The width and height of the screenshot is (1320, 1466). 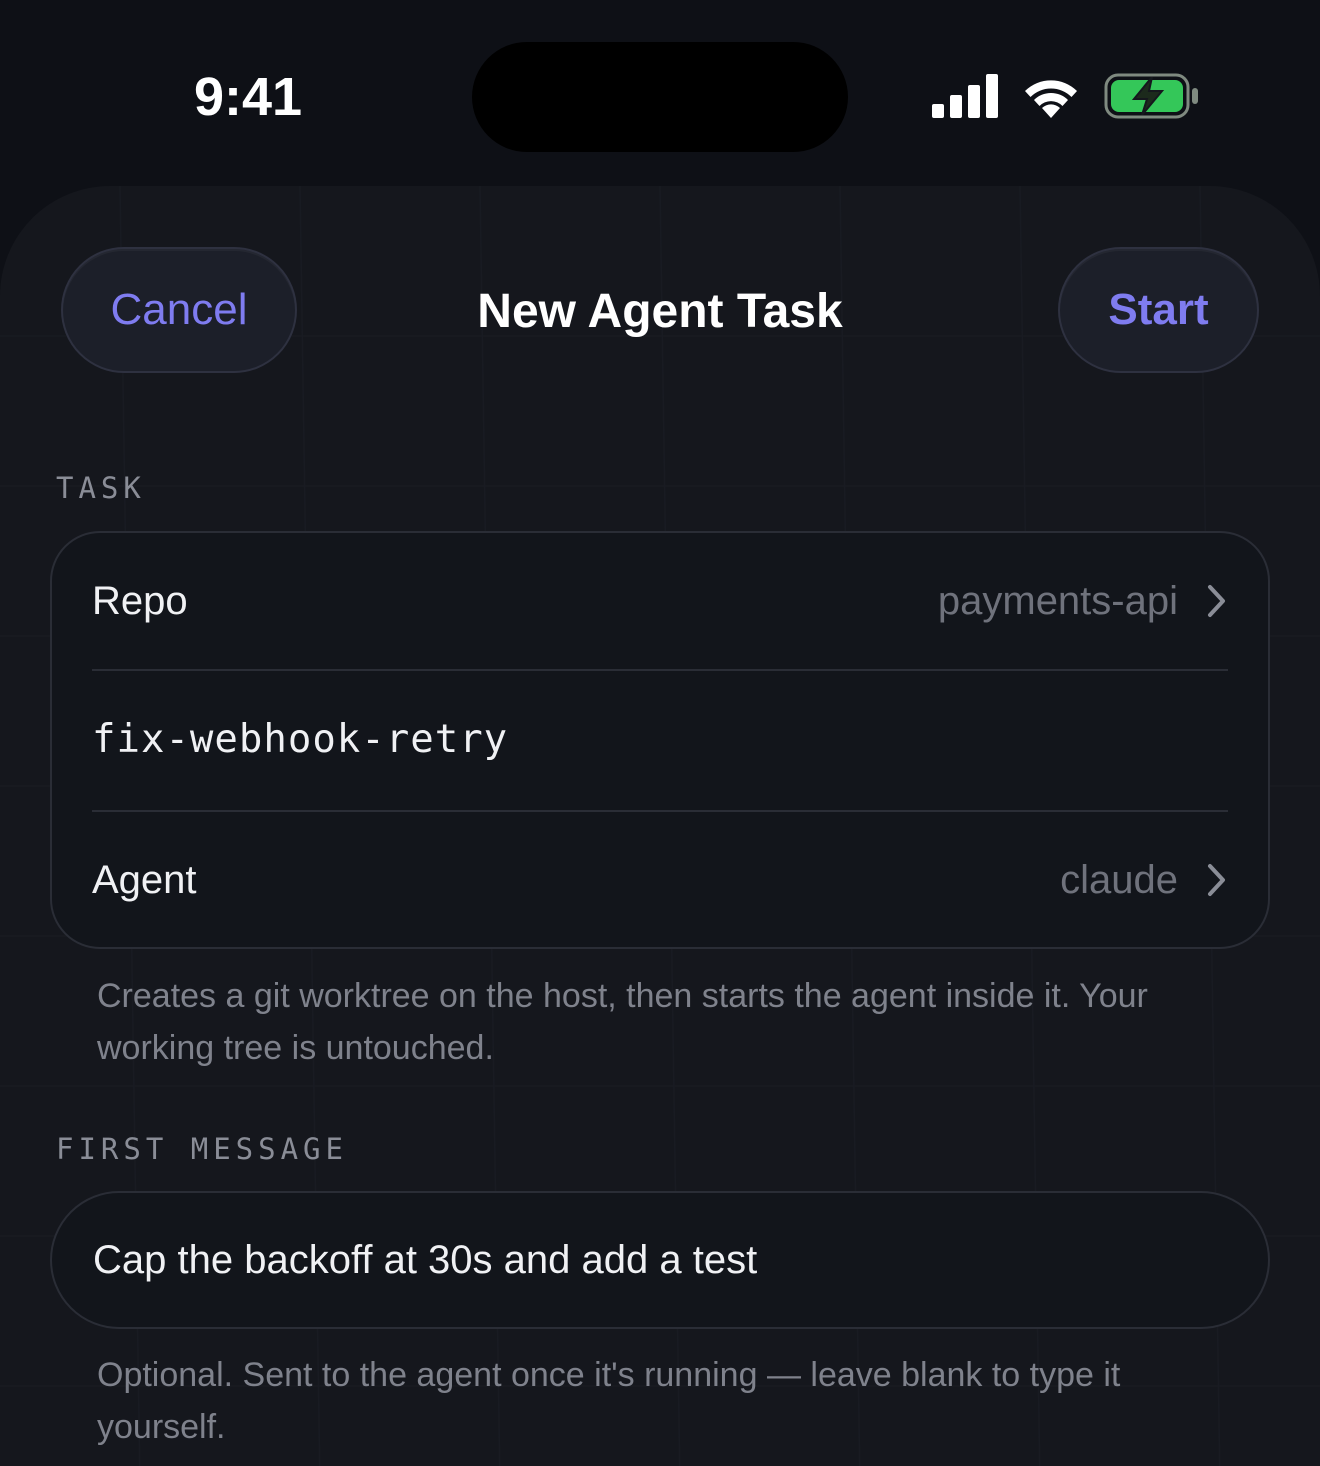 What do you see at coordinates (965, 96) in the screenshot?
I see `cellular-signal-icon` at bounding box center [965, 96].